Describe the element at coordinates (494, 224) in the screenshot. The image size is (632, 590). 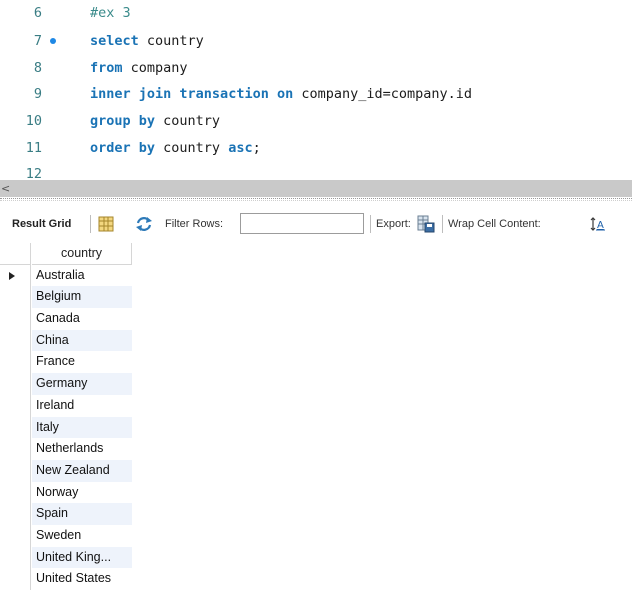
I see `wrap-cell-content-label: Wrap Cell Content:` at that location.